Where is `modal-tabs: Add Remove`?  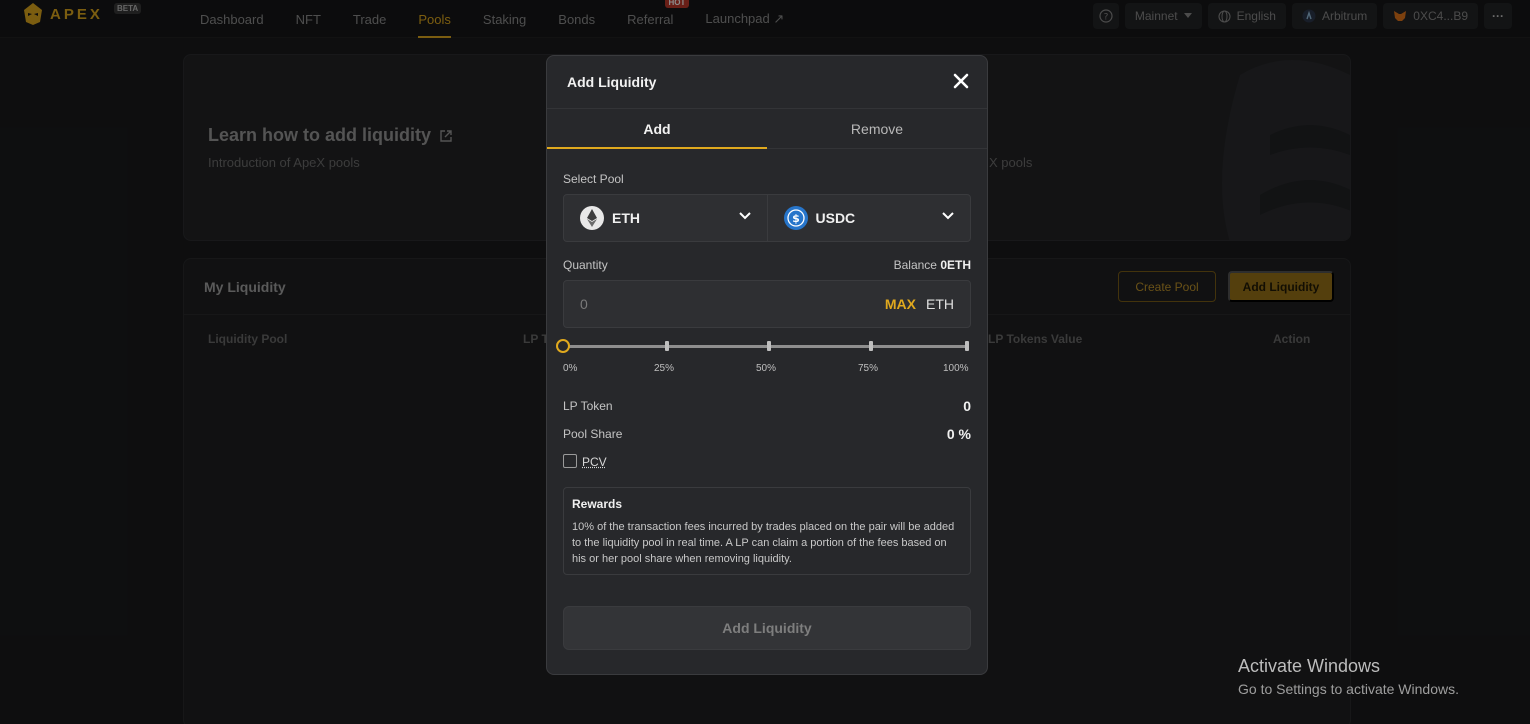 modal-tabs: Add Remove is located at coordinates (767, 128).